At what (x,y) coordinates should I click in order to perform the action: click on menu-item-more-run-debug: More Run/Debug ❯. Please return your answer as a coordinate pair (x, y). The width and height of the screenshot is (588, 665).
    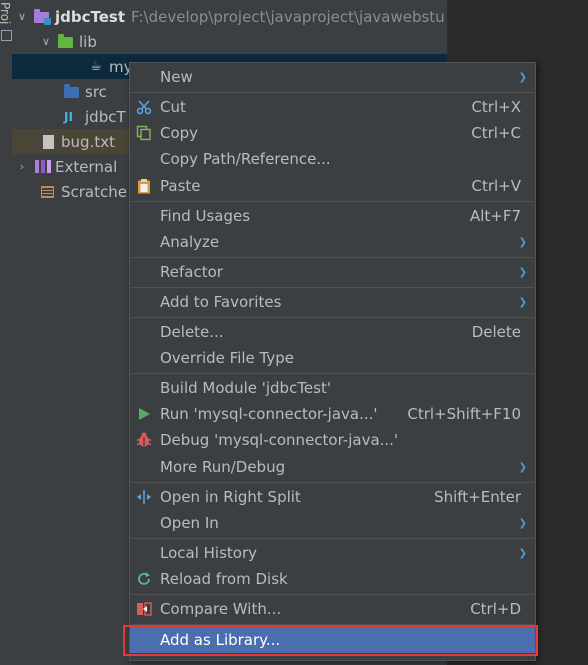
    Looking at the image, I should click on (332, 467).